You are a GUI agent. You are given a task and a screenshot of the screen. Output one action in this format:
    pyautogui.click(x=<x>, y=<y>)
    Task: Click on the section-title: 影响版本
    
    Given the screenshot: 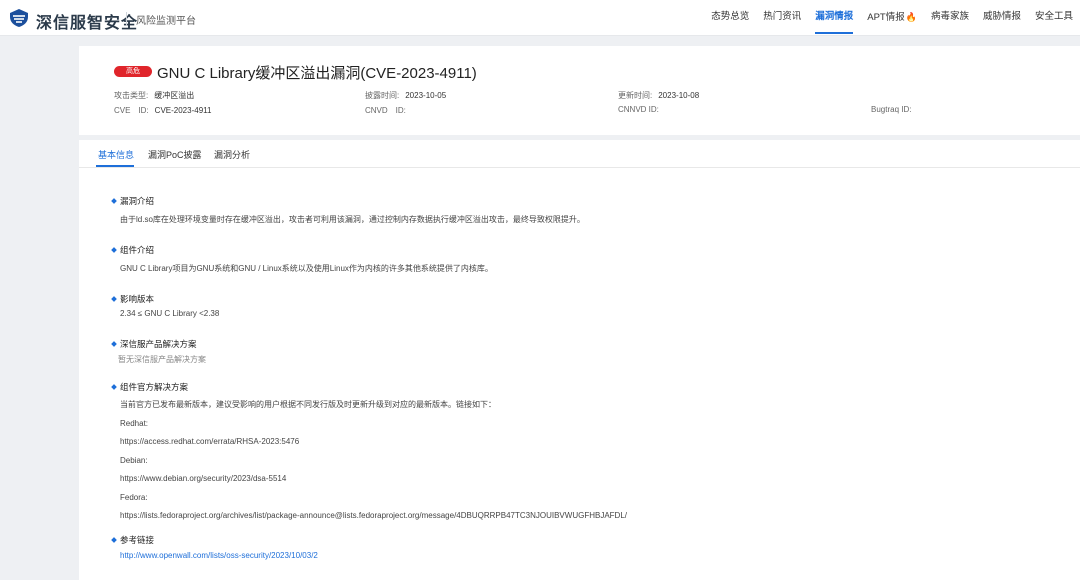 What is the action you would take?
    pyautogui.click(x=165, y=299)
    